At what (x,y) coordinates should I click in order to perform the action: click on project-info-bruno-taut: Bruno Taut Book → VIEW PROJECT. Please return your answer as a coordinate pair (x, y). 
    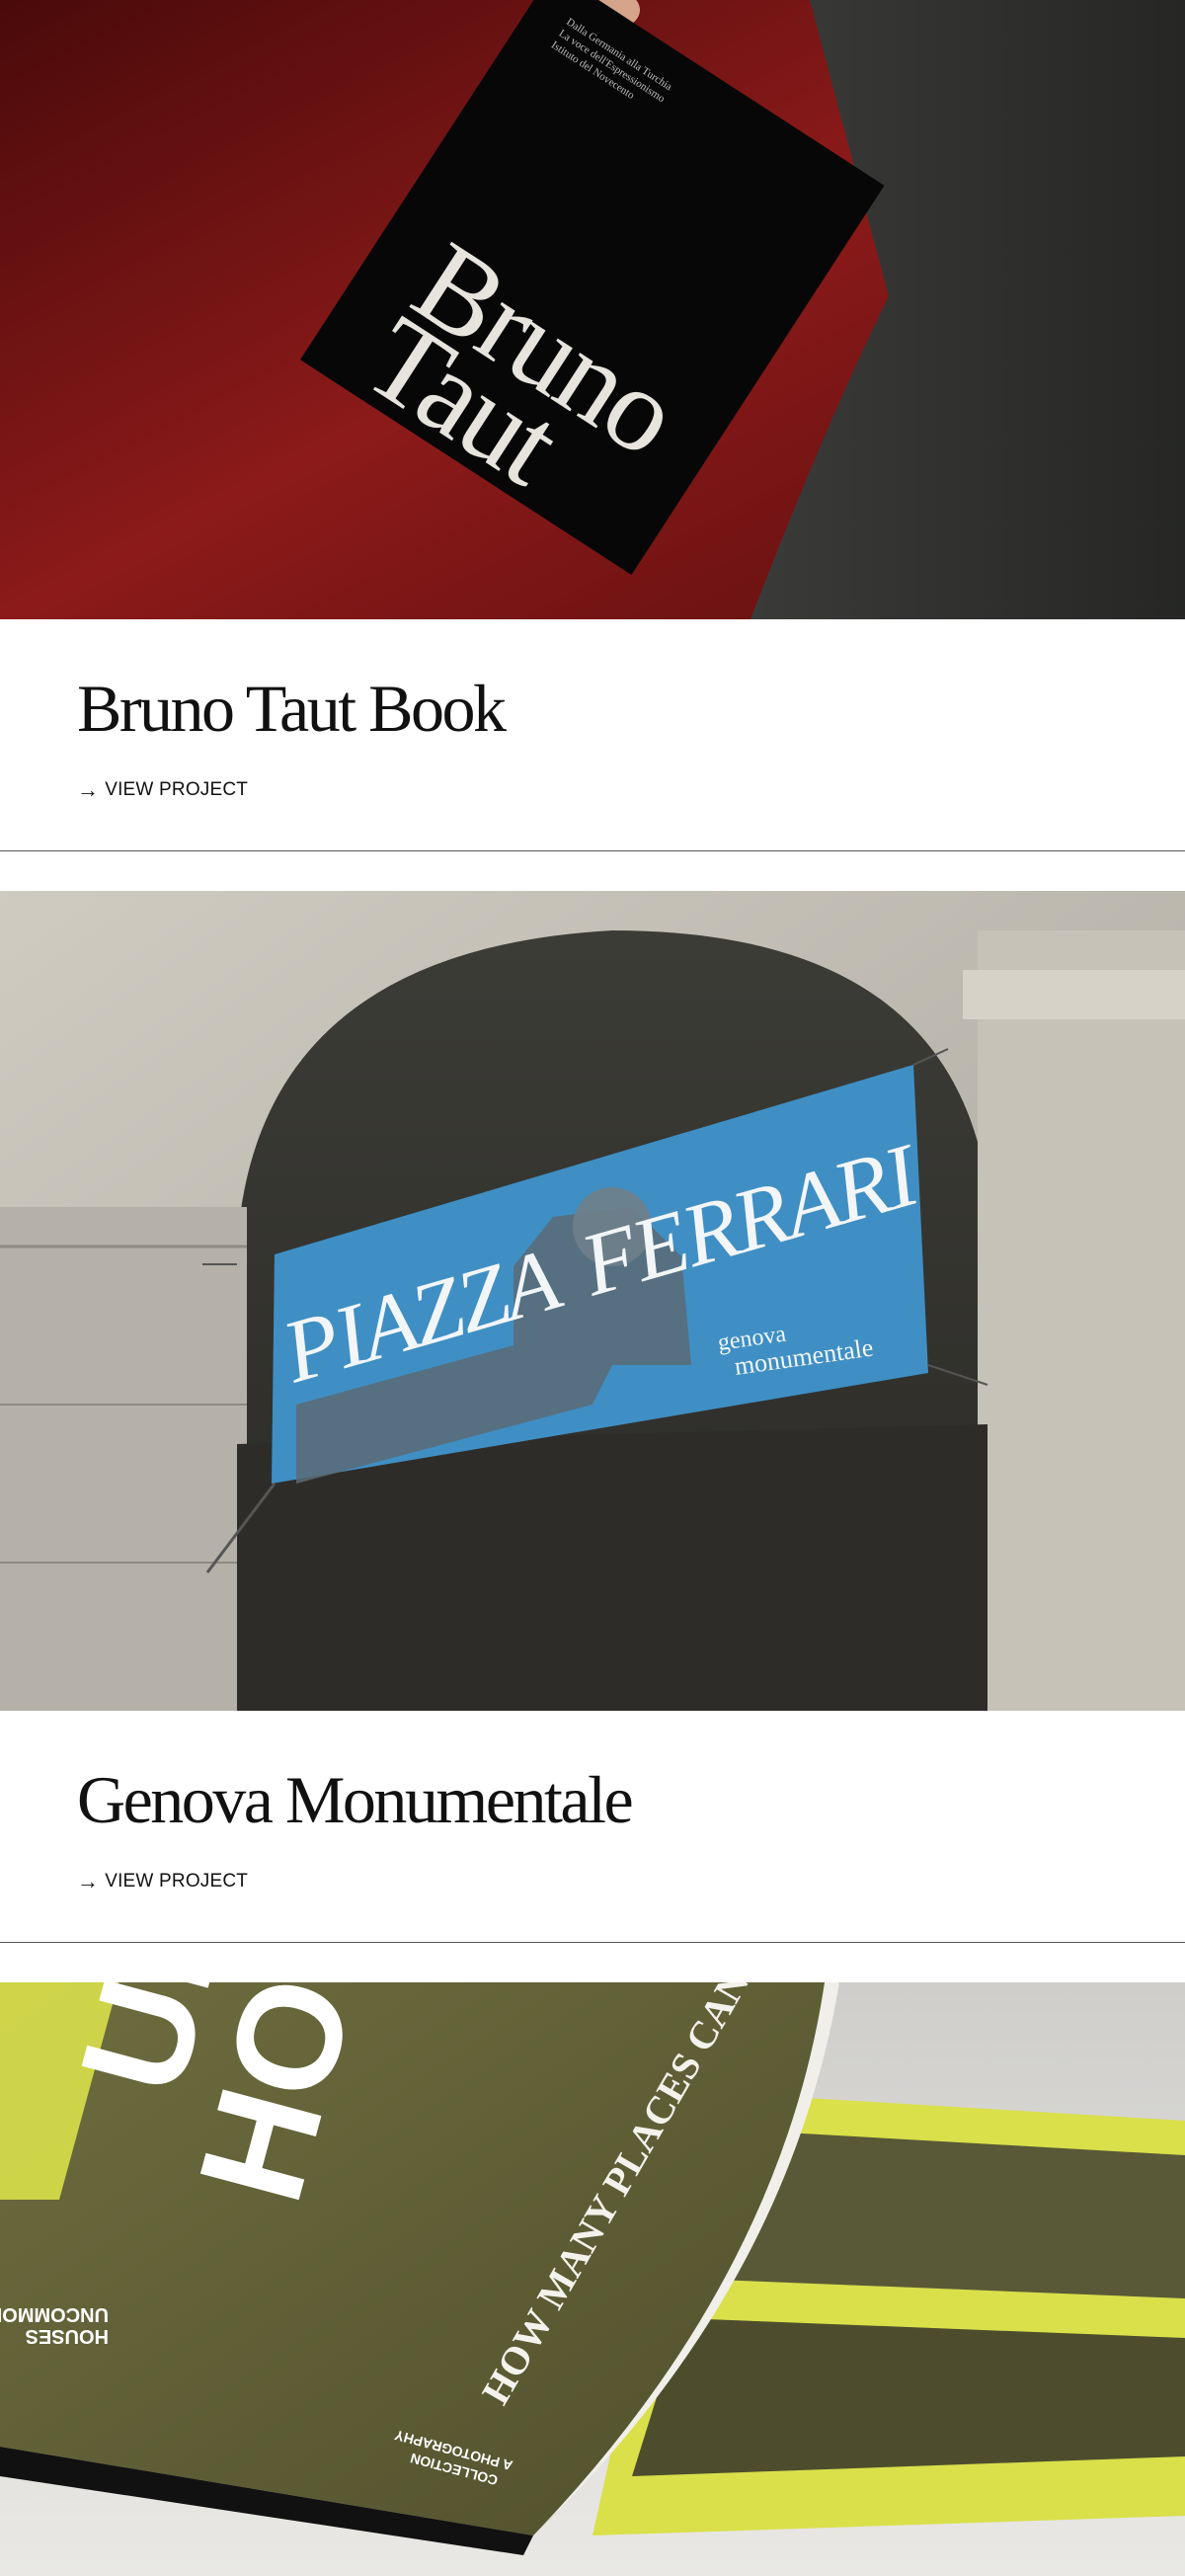
    Looking at the image, I should click on (592, 755).